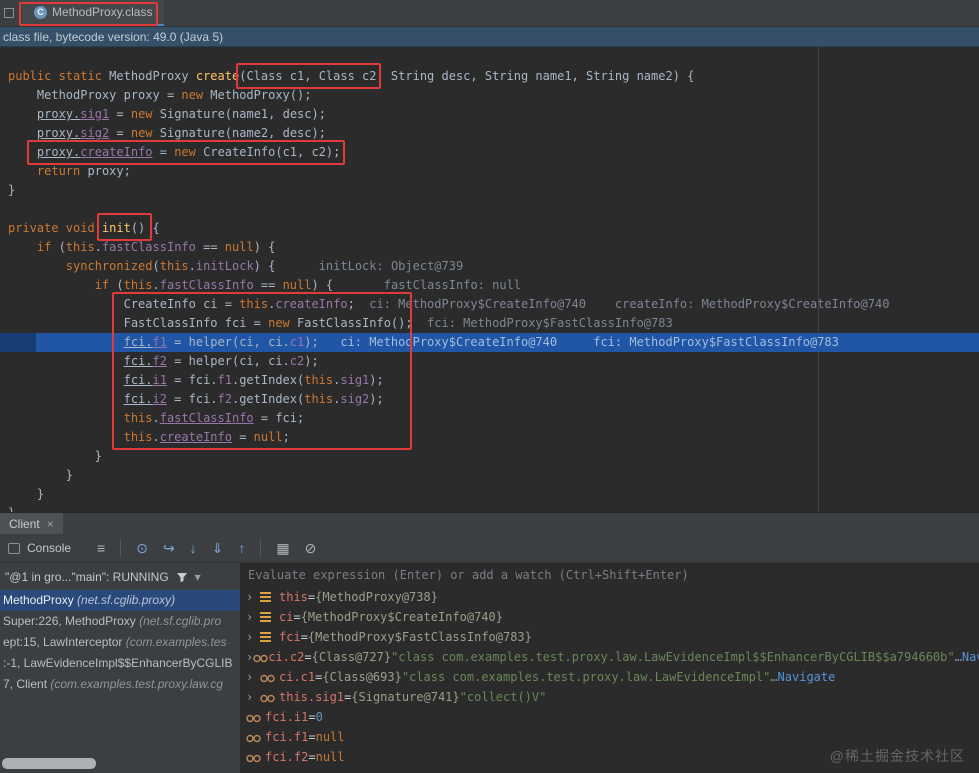  I want to click on debug-session-tab: Client ×, so click(31, 523).